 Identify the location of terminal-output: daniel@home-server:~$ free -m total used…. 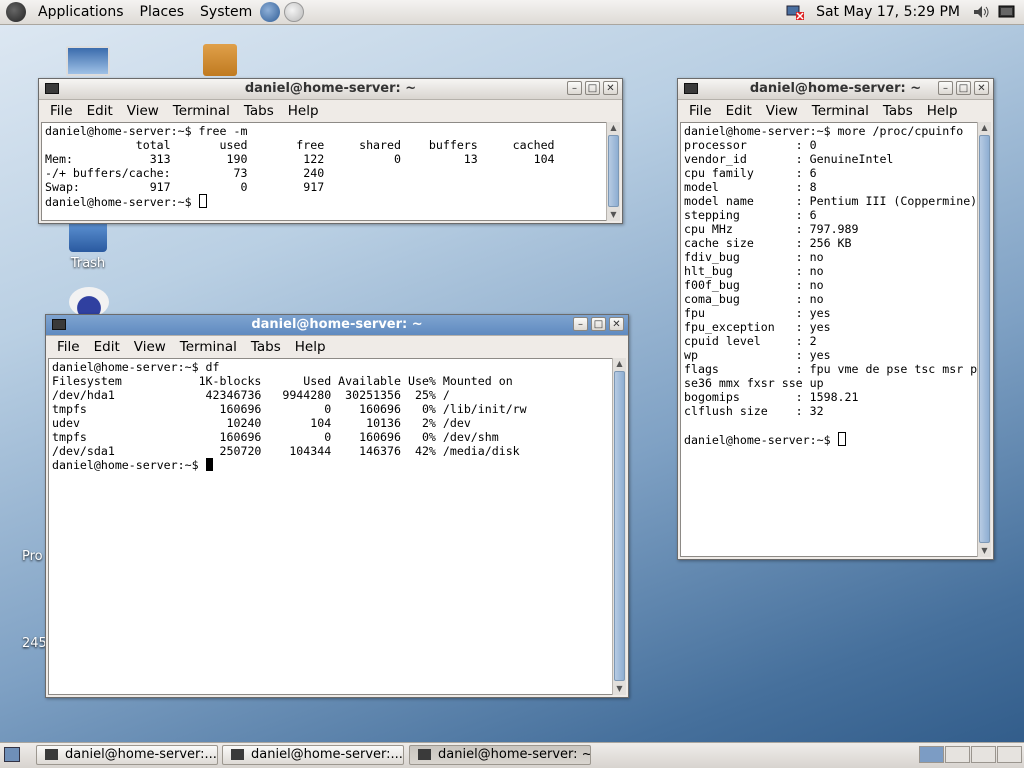
(324, 171).